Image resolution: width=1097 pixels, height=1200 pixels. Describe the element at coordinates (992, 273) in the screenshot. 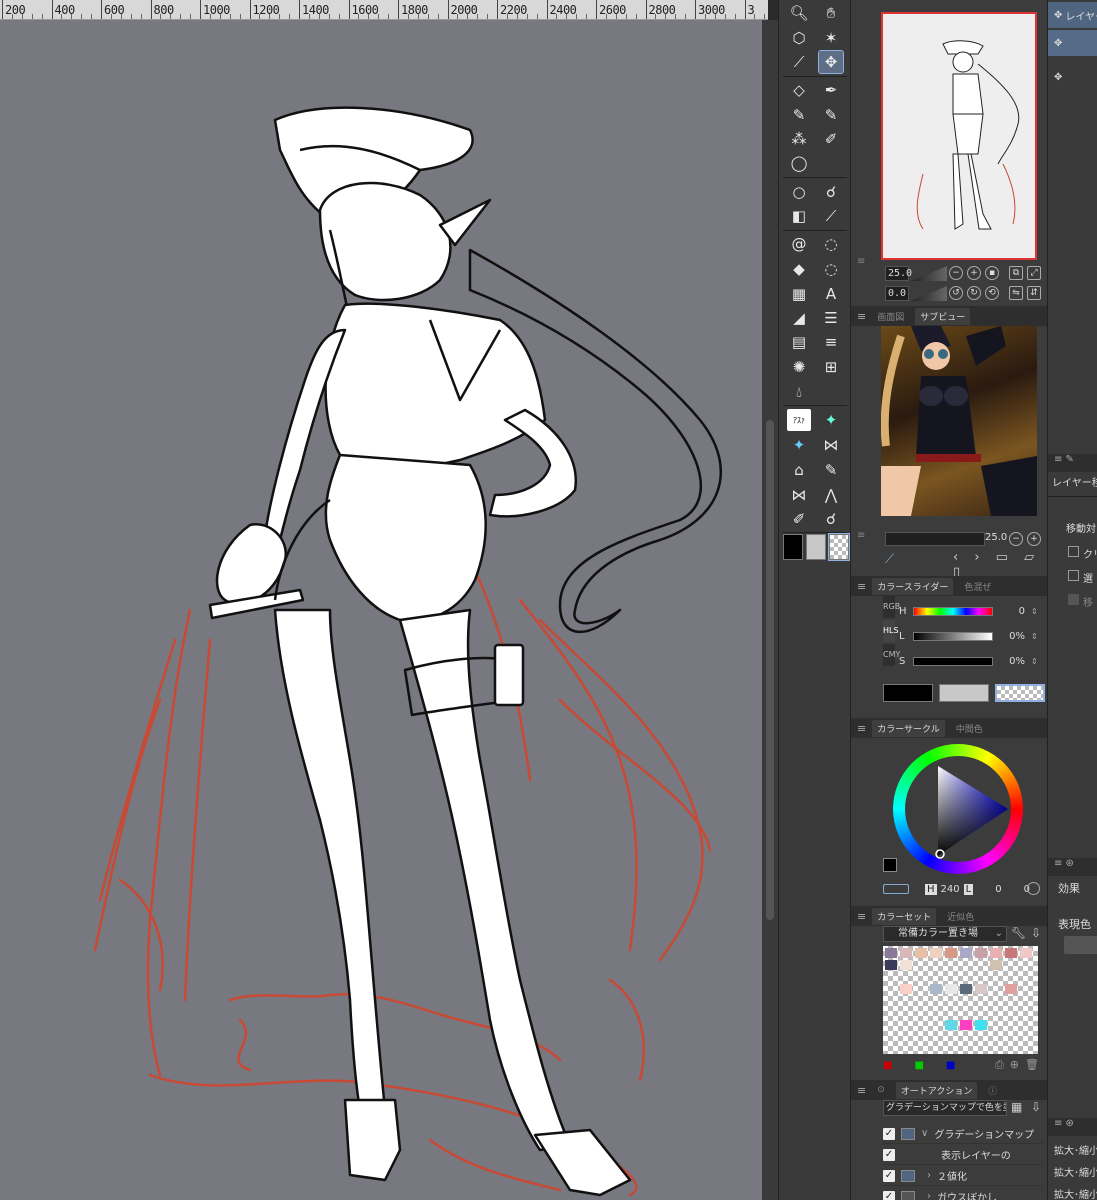

I see `fit-icon: ▪` at that location.